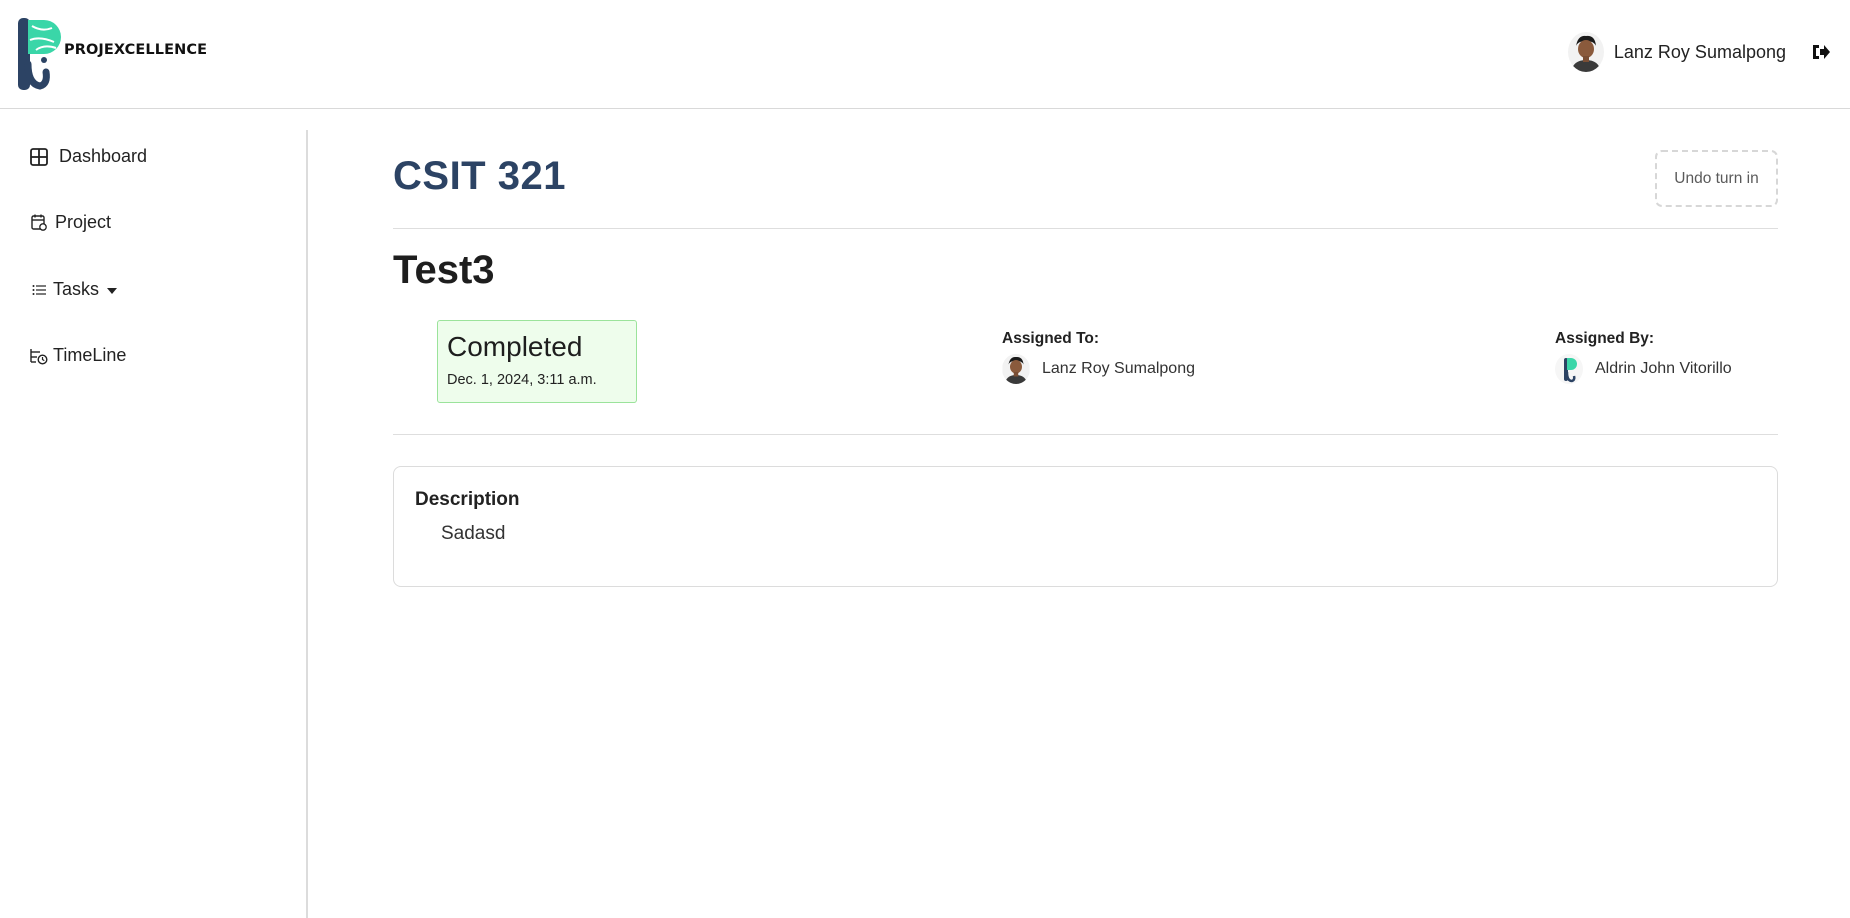 Image resolution: width=1850 pixels, height=918 pixels. I want to click on sidebar-item-label: TimeLine, so click(90, 355).